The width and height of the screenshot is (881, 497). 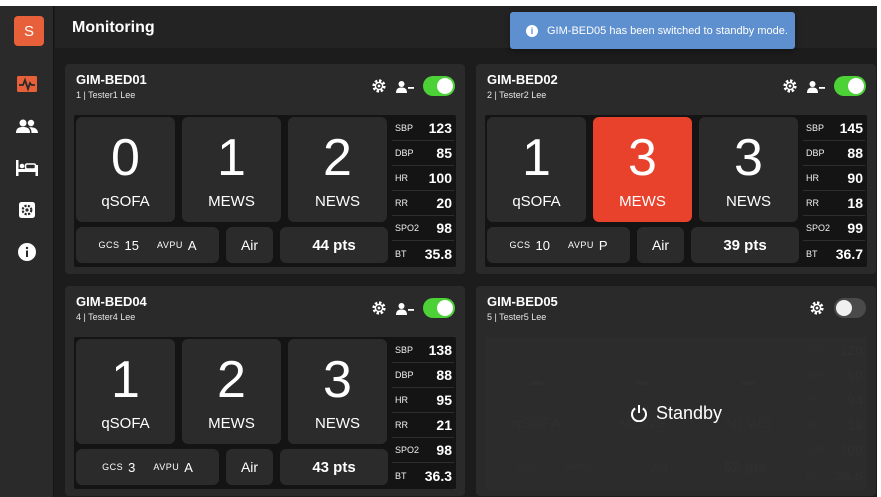 I want to click on mews-score-value: 3, so click(x=642, y=158).